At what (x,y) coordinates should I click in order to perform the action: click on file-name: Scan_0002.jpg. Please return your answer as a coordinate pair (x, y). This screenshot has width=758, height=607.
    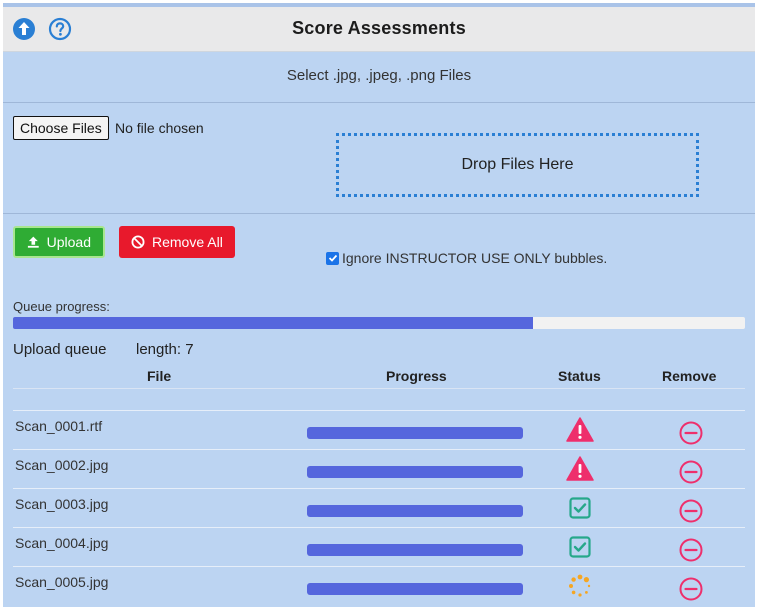
    Looking at the image, I should click on (62, 465).